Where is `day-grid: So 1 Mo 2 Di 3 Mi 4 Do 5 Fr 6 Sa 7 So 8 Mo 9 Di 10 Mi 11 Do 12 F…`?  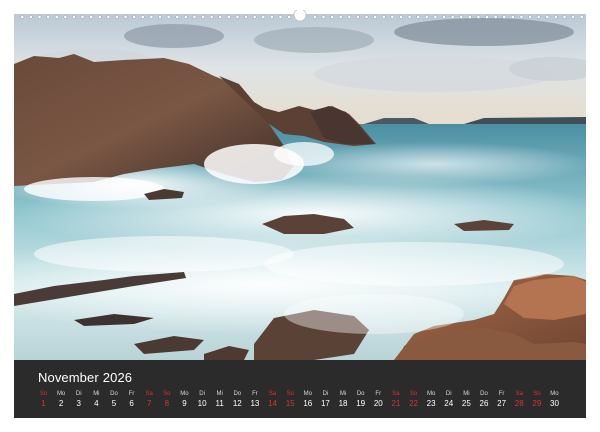
day-grid: So 1 Mo 2 Di 3 Mi 4 Do 5 Fr 6 Sa 7 So 8 Mo 9 Di 10 Mi 11 Do 12 F… is located at coordinates (308, 401).